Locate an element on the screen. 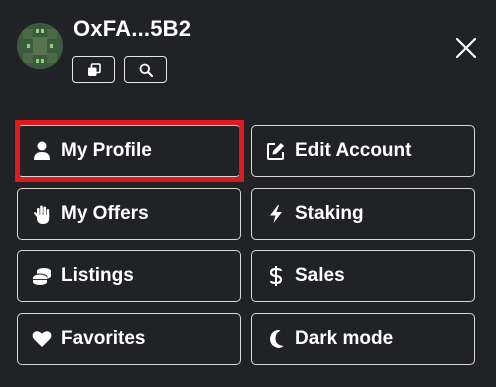  menu-item-label: Favorites is located at coordinates (103, 338).